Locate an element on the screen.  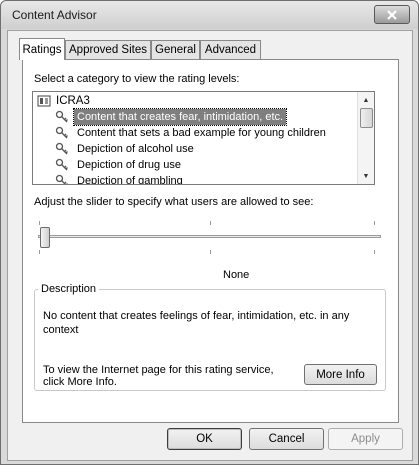
rating-slider-track is located at coordinates (209, 236).